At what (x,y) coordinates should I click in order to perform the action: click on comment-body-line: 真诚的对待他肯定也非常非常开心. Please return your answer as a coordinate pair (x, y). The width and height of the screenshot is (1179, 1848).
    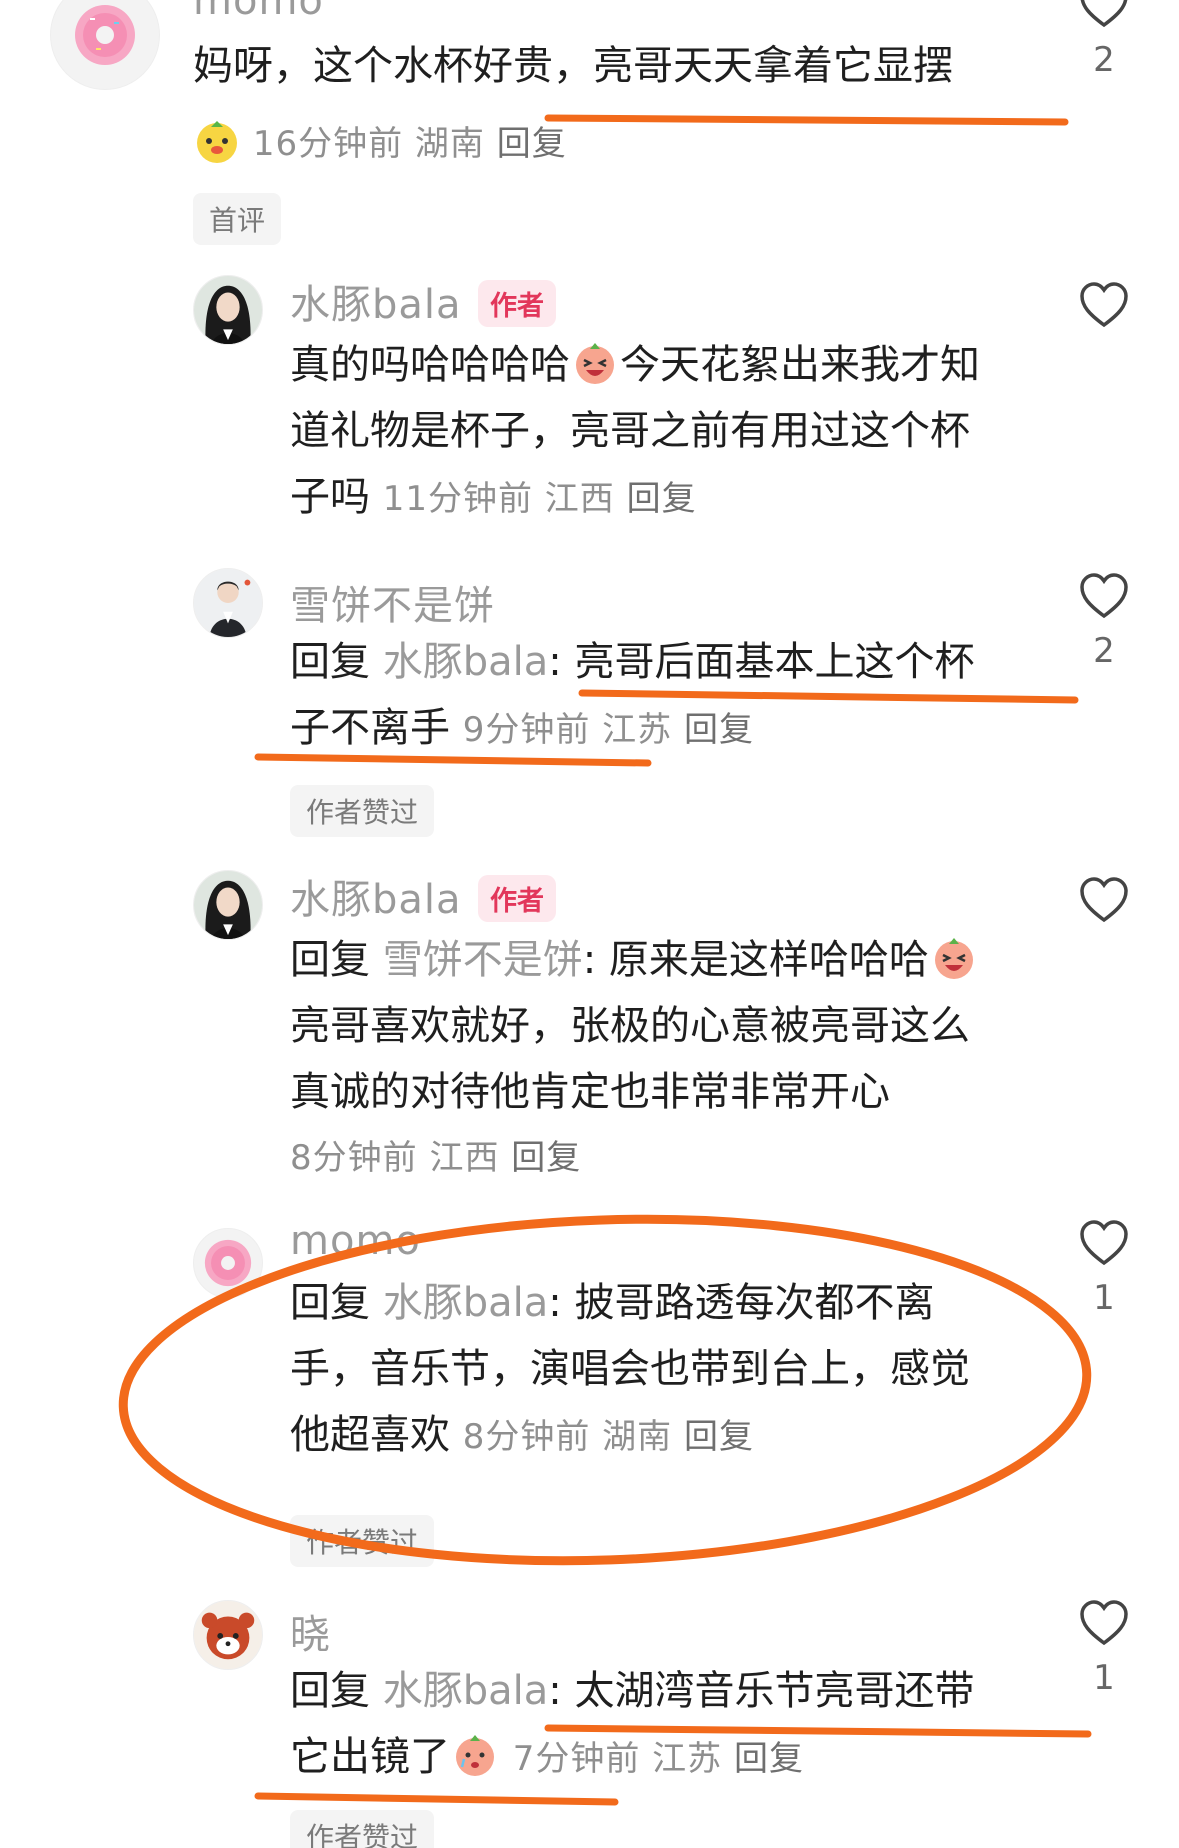
    Looking at the image, I should click on (590, 1092).